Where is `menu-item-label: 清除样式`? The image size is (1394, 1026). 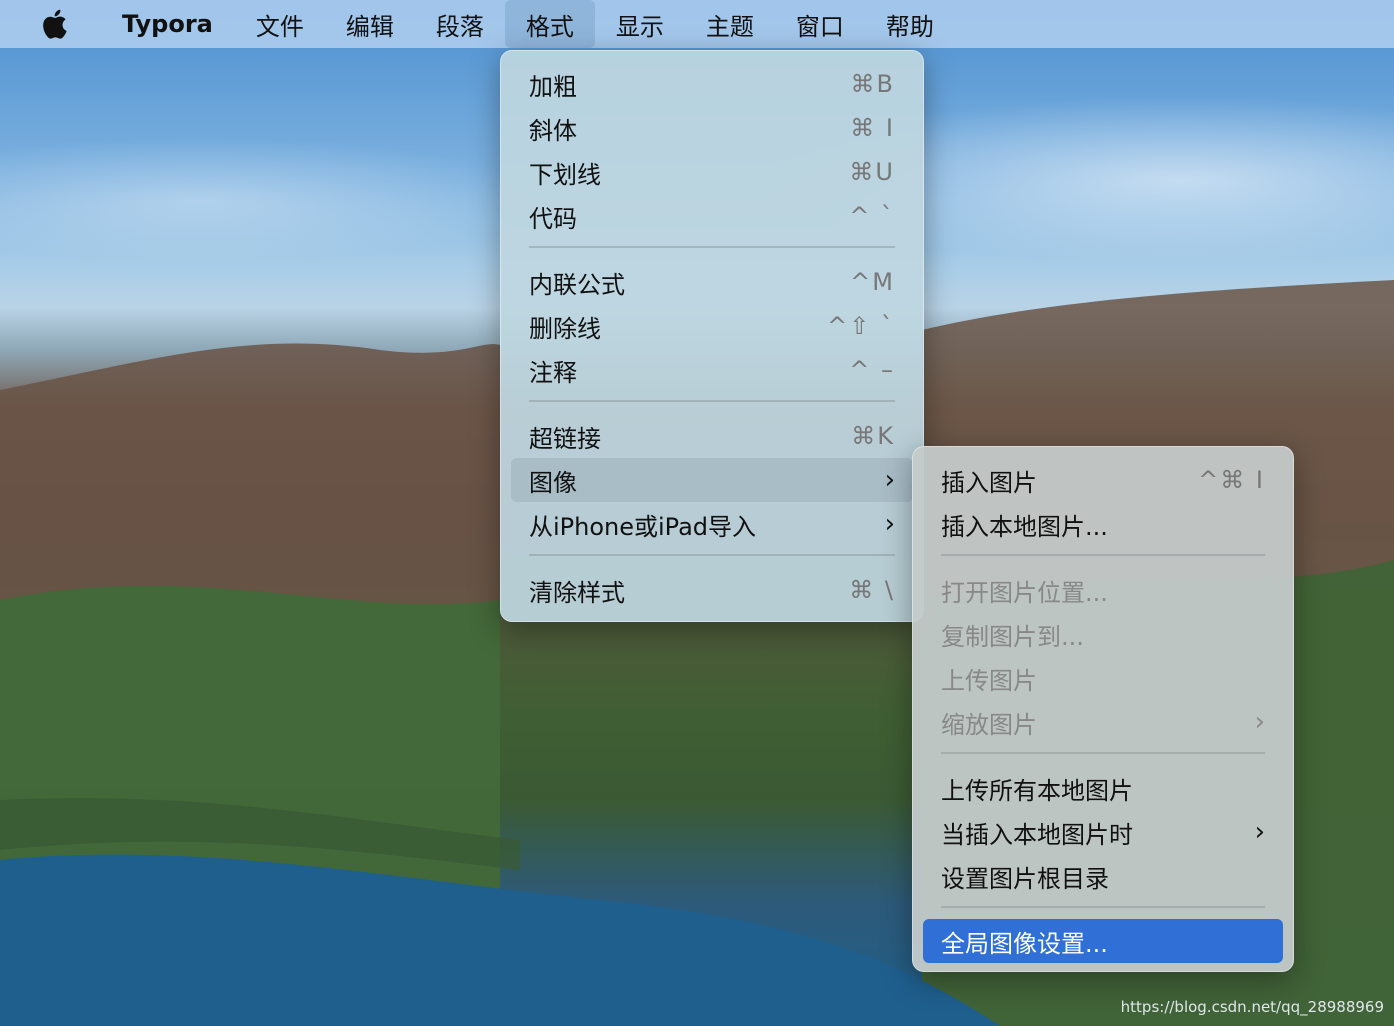
menu-item-label: 清除样式 is located at coordinates (577, 592).